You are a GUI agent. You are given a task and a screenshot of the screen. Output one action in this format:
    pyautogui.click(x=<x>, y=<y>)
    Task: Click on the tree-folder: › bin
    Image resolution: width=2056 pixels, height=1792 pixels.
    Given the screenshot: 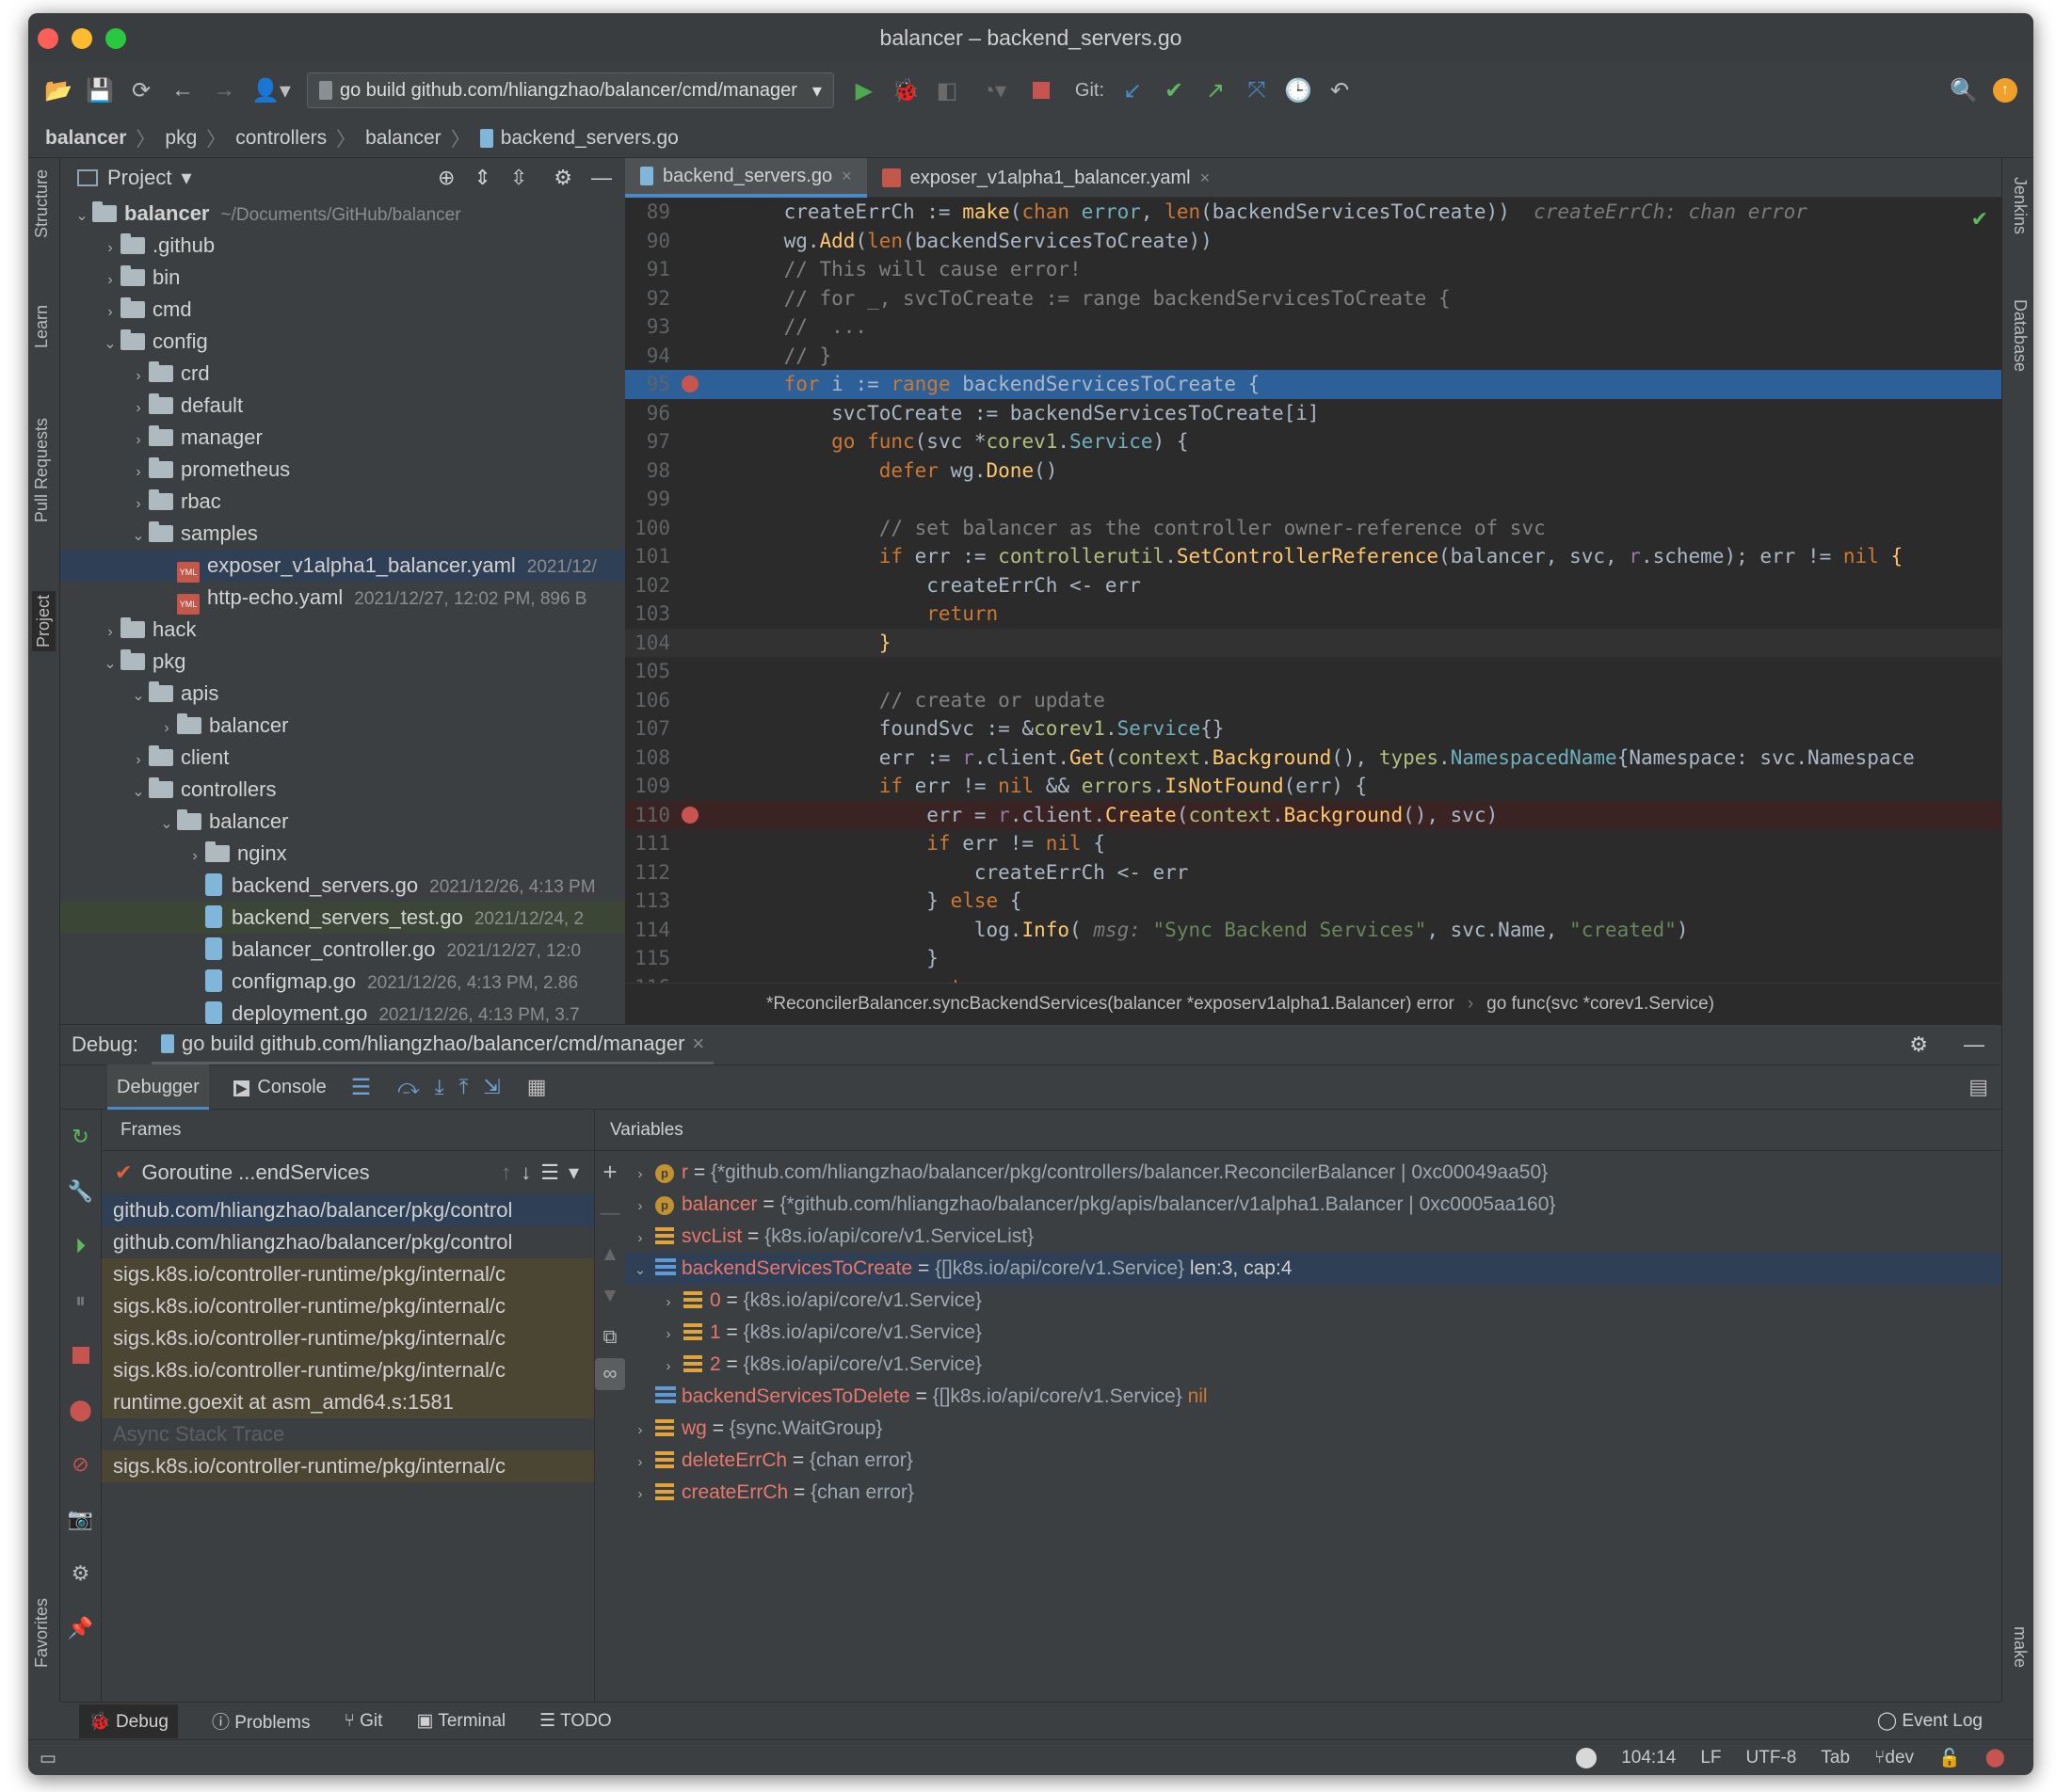 What is the action you would take?
    pyautogui.click(x=342, y=278)
    